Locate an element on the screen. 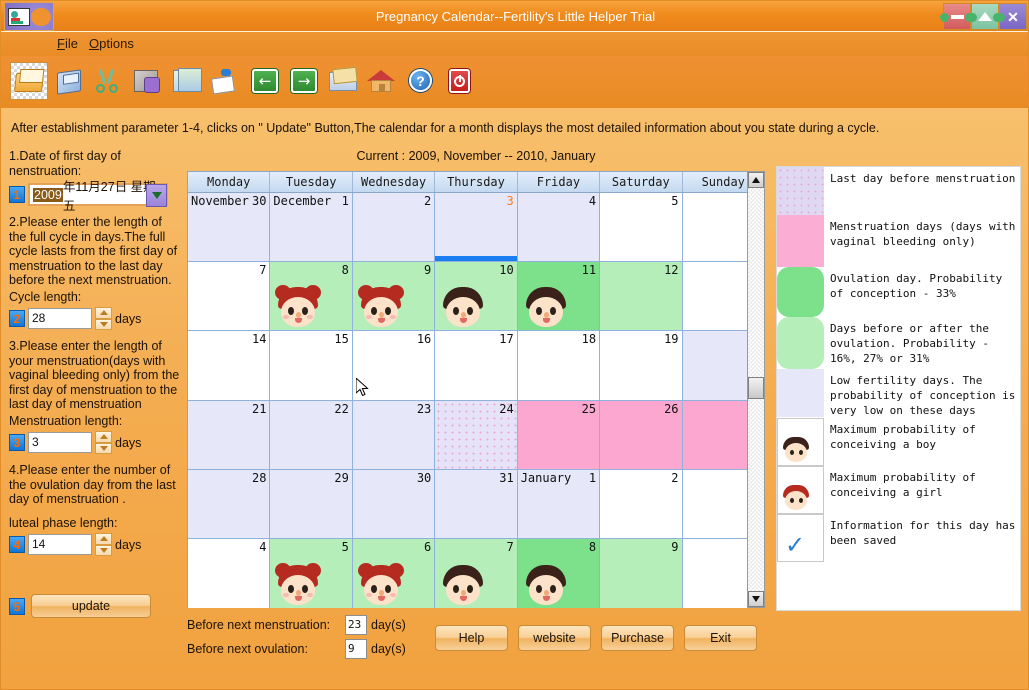  luteal-stepper-down is located at coordinates (103, 550).